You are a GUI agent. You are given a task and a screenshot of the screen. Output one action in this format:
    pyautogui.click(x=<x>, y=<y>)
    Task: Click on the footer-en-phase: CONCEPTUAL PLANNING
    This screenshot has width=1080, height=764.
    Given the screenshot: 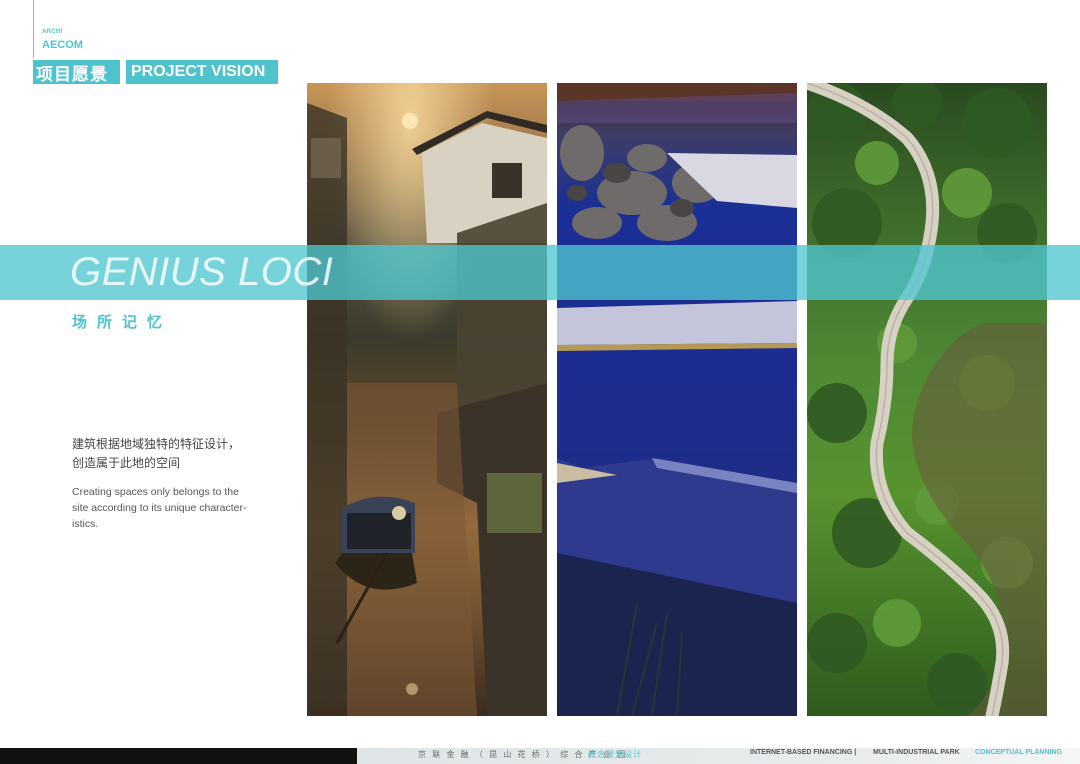 What is the action you would take?
    pyautogui.click(x=1018, y=752)
    